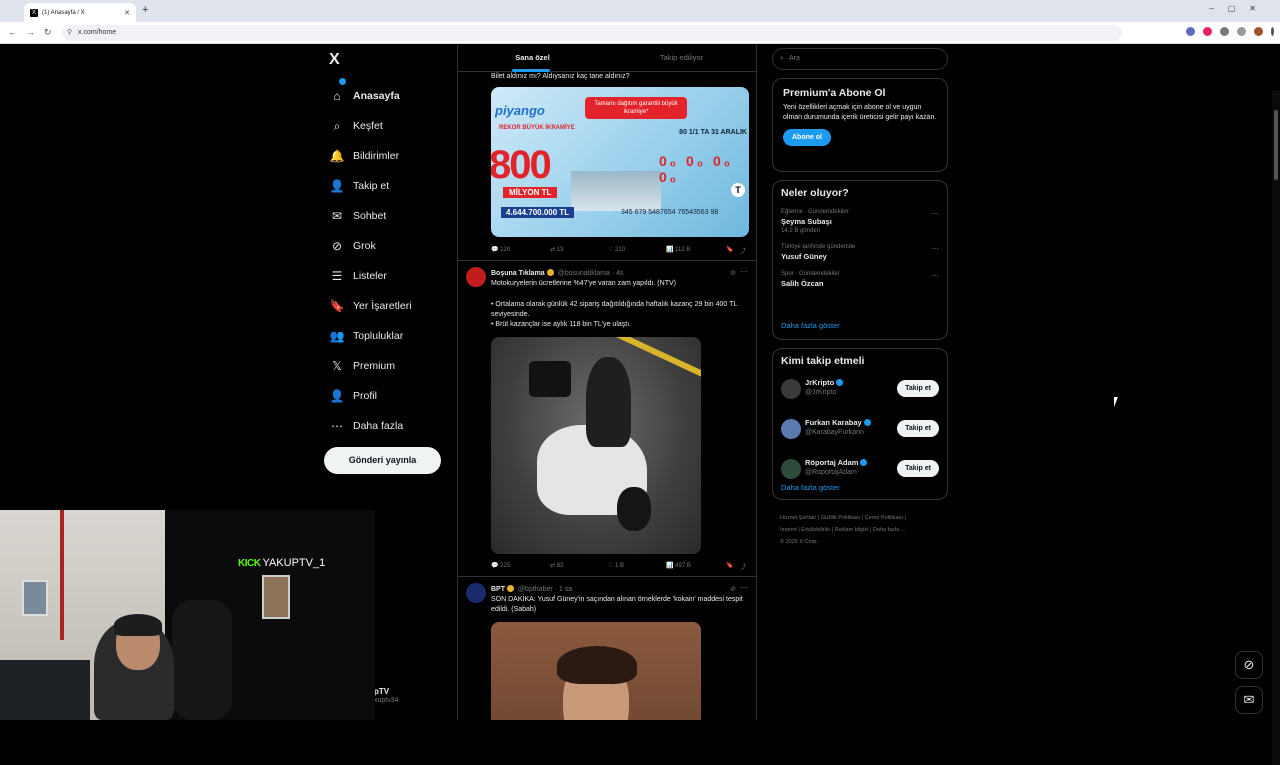 Image resolution: width=1280 pixels, height=765 pixels. I want to click on forward-icon: →, so click(30, 32).